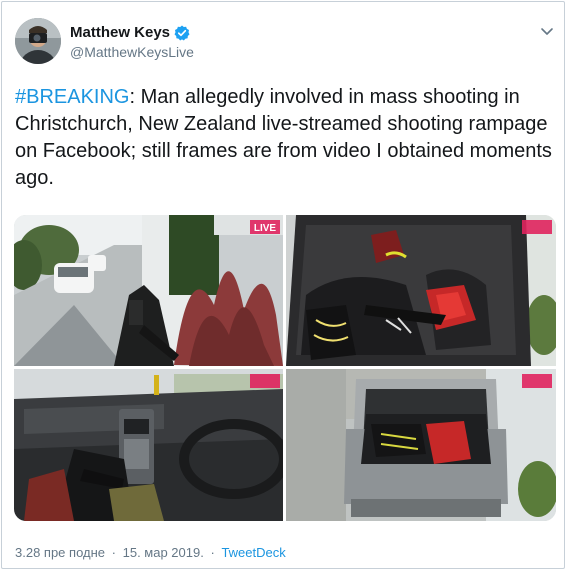 The height and width of the screenshot is (572, 568). I want to click on live-badge-1: LIVE, so click(265, 228).